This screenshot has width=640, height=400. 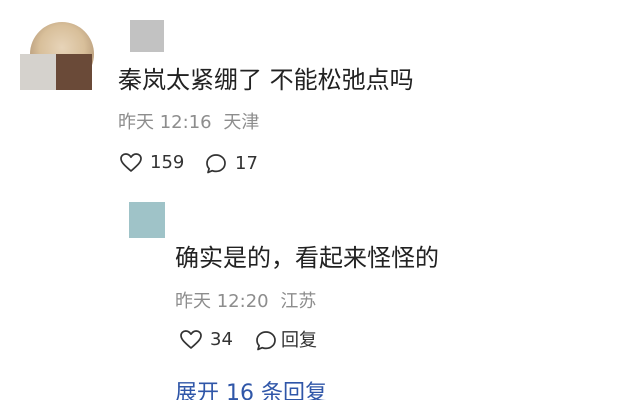 I want to click on reply-text: 确实是的，看起来怪怪的, so click(x=307, y=258).